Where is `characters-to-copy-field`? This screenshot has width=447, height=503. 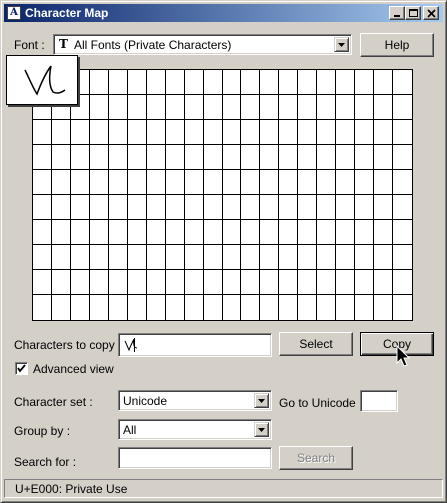
characters-to-copy-field is located at coordinates (195, 345).